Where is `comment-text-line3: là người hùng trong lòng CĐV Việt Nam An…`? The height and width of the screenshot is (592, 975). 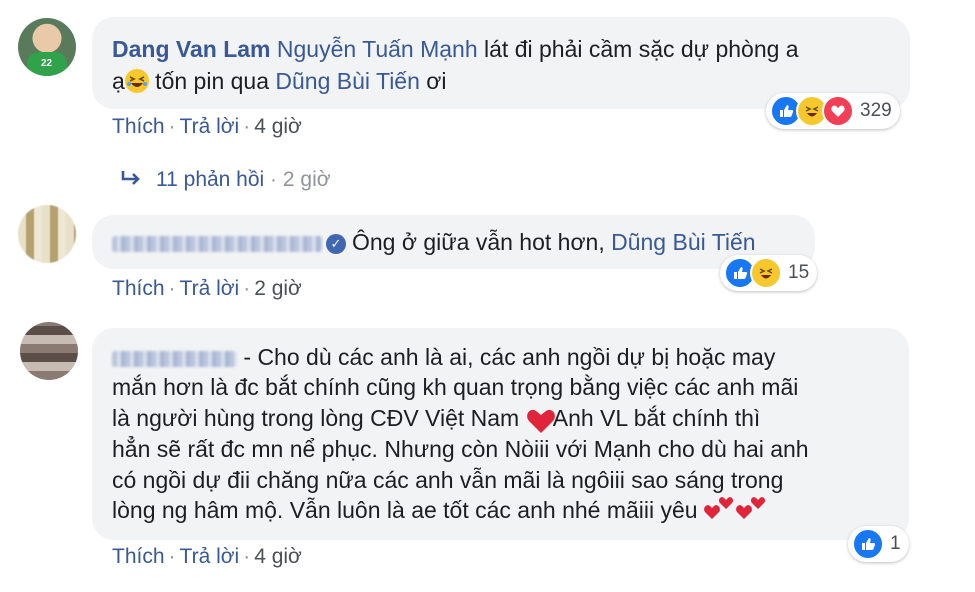 comment-text-line3: là người hùng trong lòng CĐV Việt Nam An… is located at coordinates (436, 418).